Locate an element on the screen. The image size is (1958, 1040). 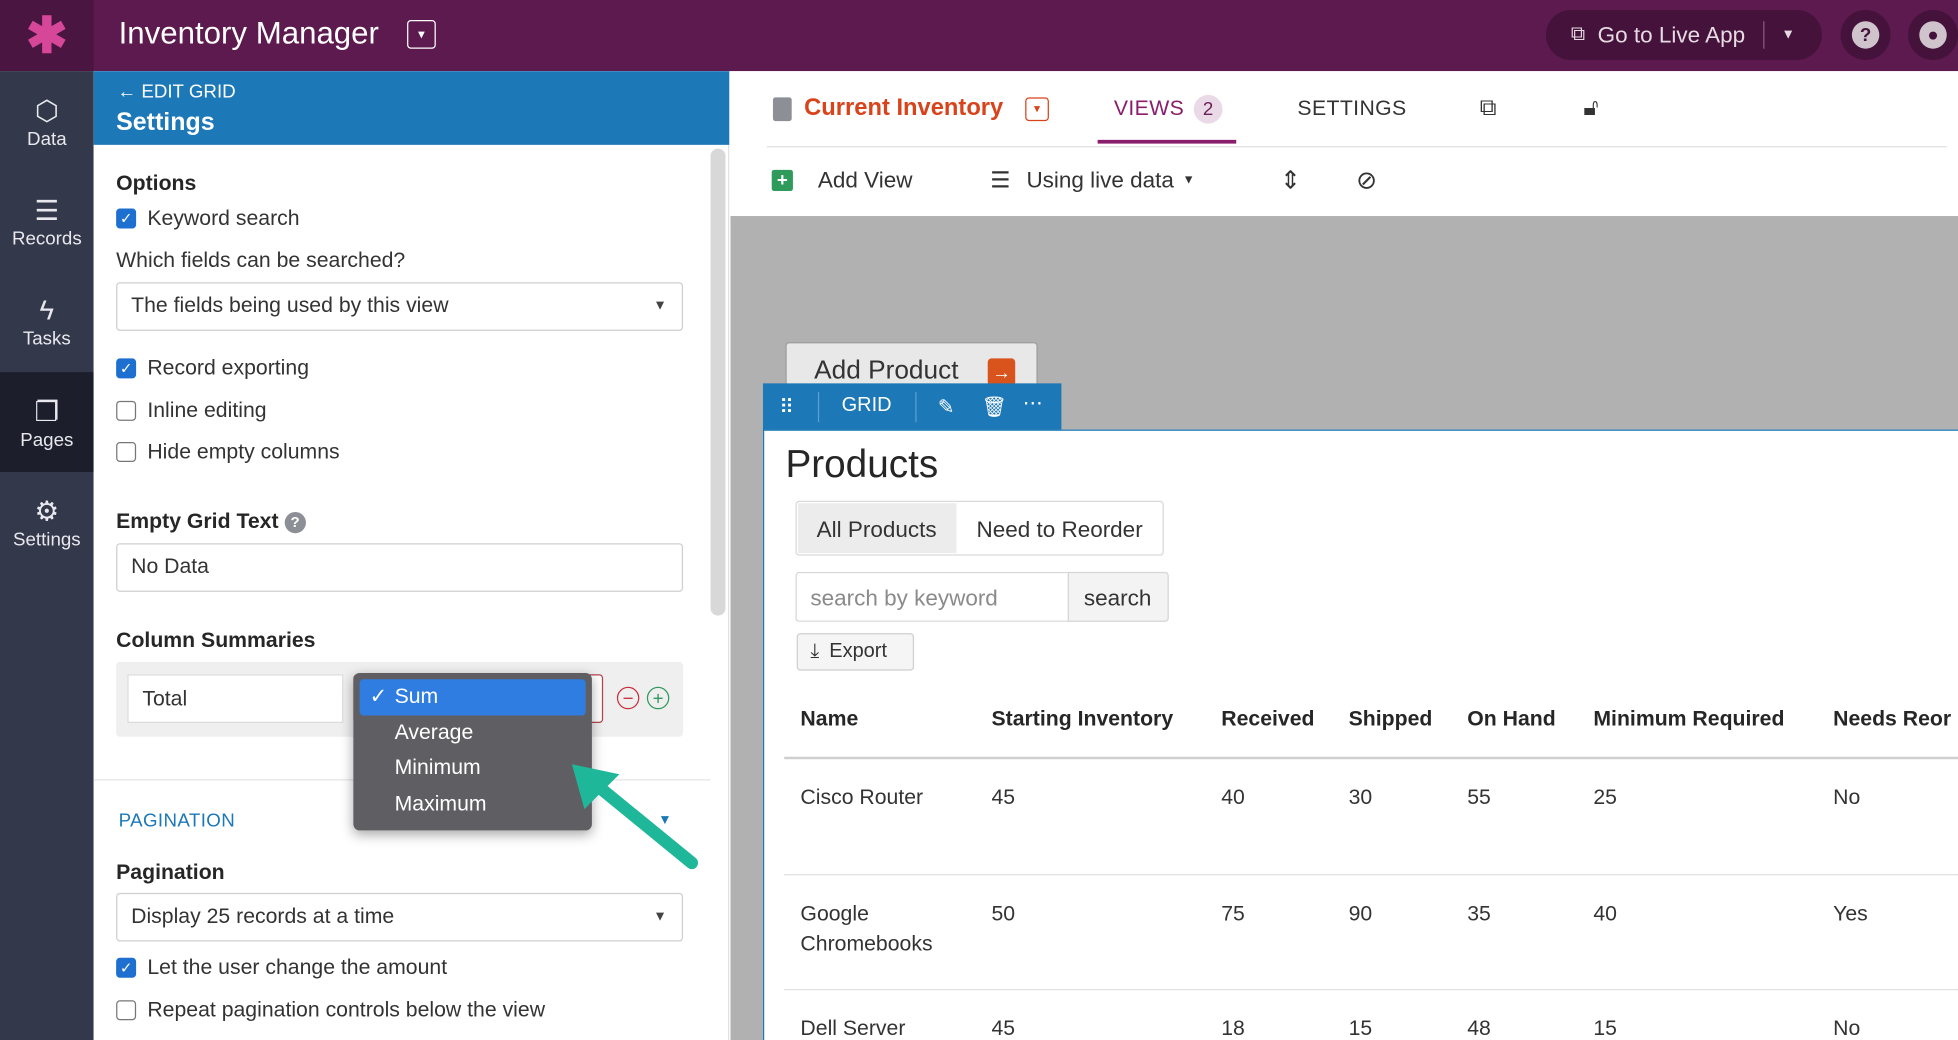
option-label: Average is located at coordinates (434, 731).